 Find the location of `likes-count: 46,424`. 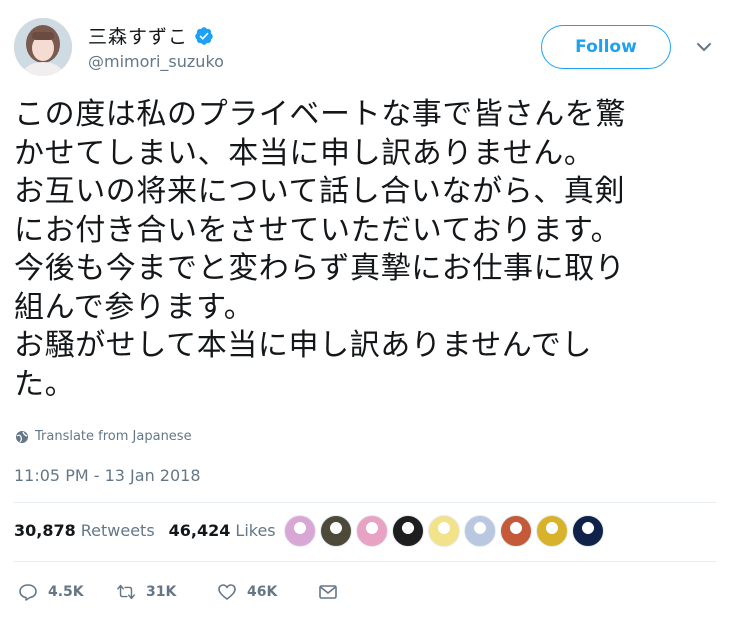

likes-count: 46,424 is located at coordinates (200, 530).